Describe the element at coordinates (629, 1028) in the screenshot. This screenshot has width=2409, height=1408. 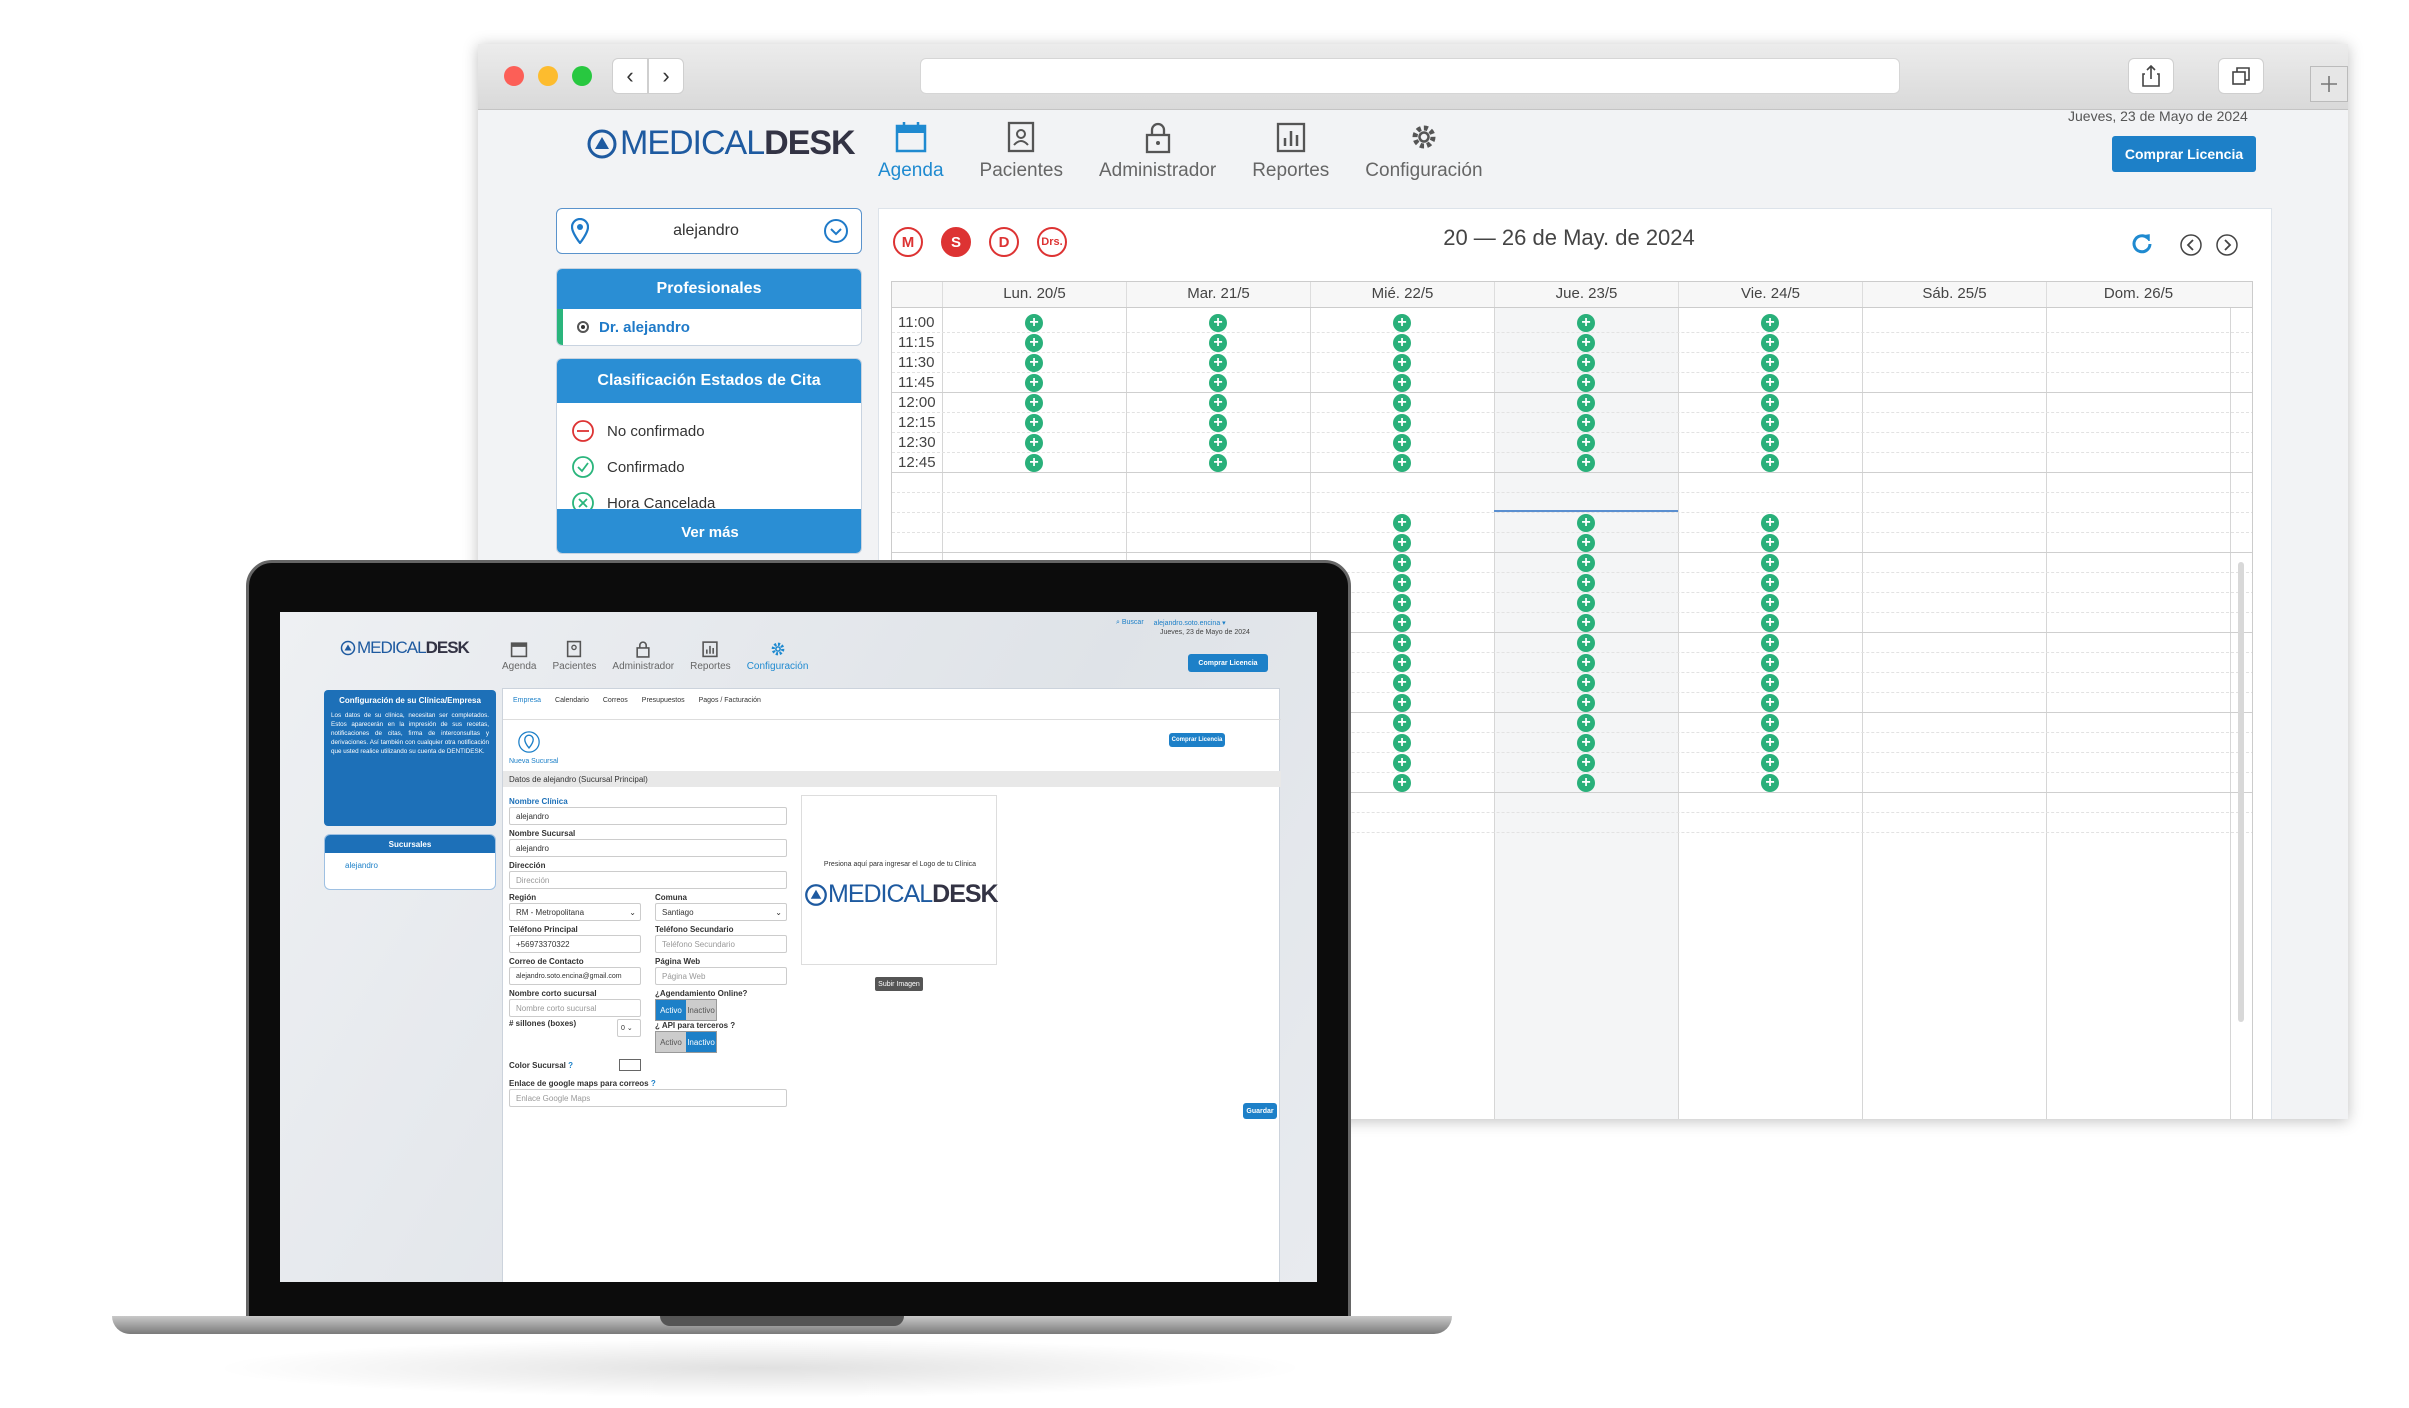
I see `chairs-select: 0 ⌄` at that location.